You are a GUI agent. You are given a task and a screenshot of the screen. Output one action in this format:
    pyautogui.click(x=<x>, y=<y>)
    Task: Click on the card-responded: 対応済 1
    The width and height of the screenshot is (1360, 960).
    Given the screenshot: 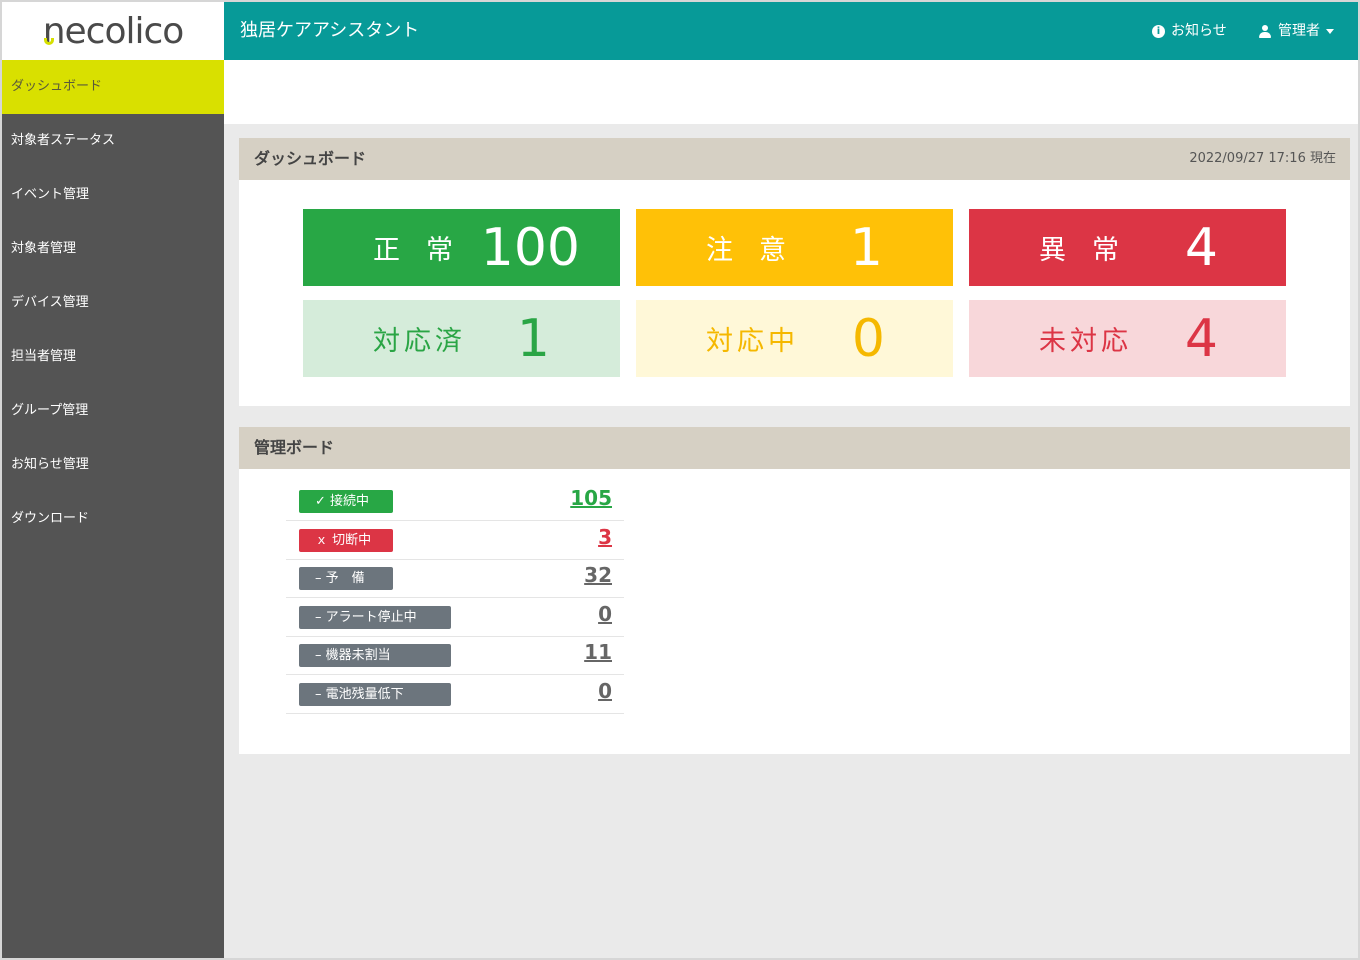 What is the action you would take?
    pyautogui.click(x=461, y=338)
    